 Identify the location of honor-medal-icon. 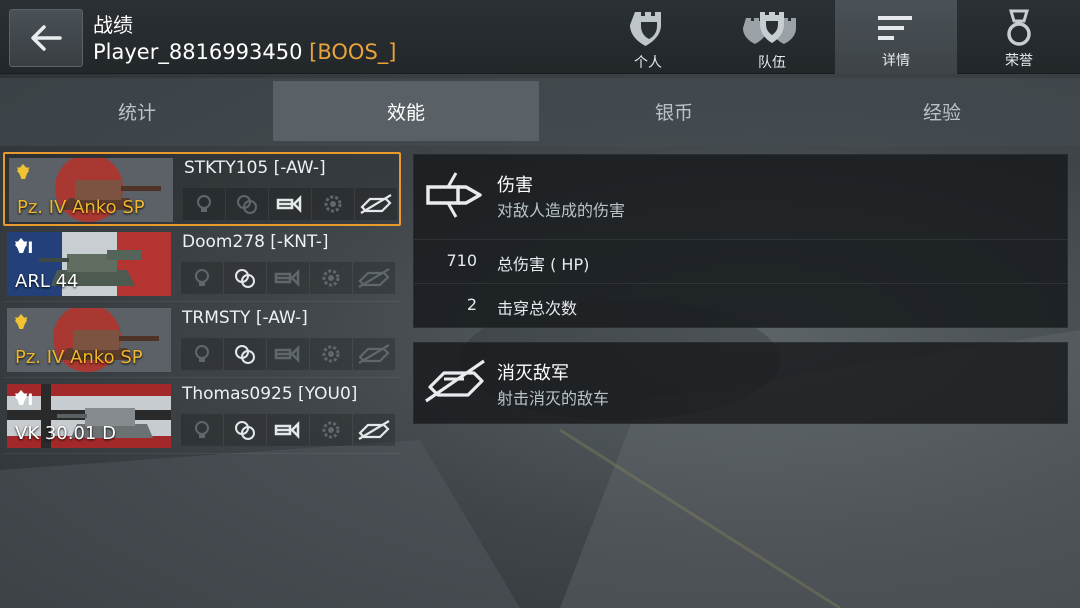
(1019, 27).